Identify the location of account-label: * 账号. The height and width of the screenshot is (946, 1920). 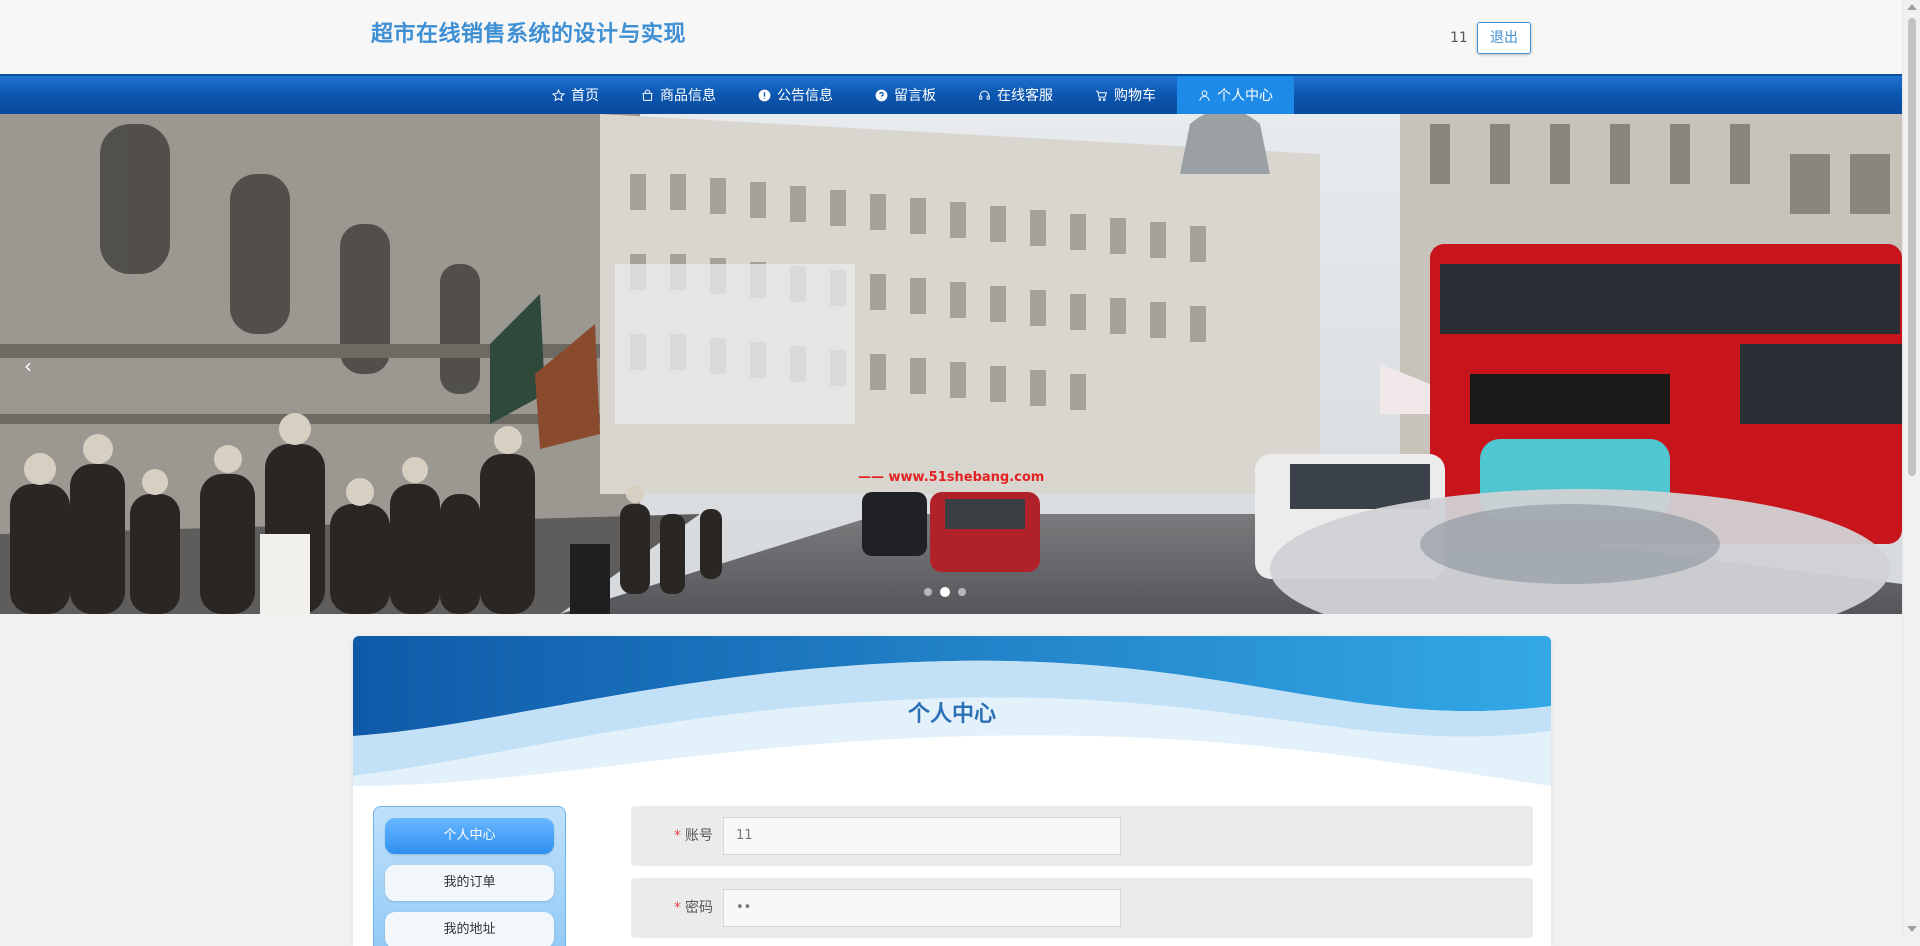
(672, 836).